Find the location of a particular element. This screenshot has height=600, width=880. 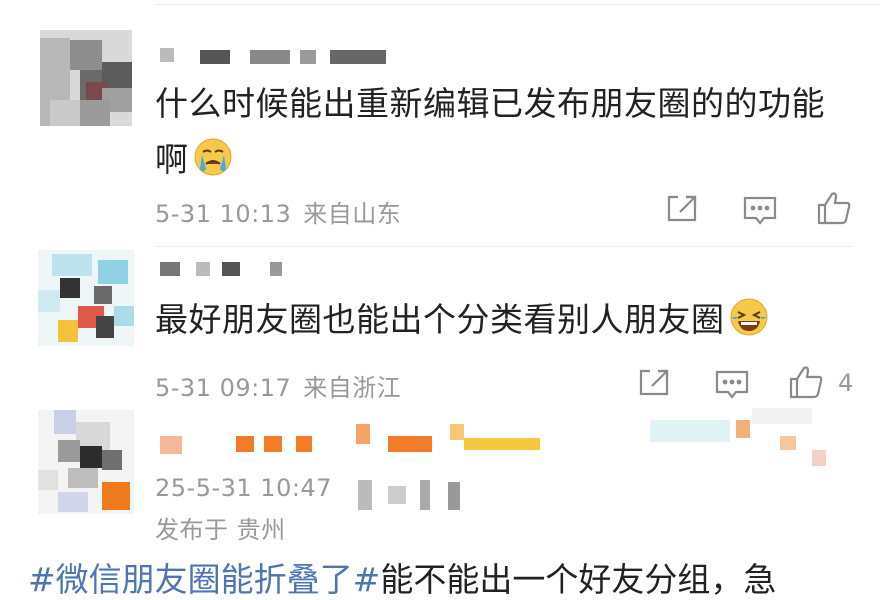

comment-text-line: 什么时候能出重新编辑已发布朋友圈的的功能 is located at coordinates (490, 103).